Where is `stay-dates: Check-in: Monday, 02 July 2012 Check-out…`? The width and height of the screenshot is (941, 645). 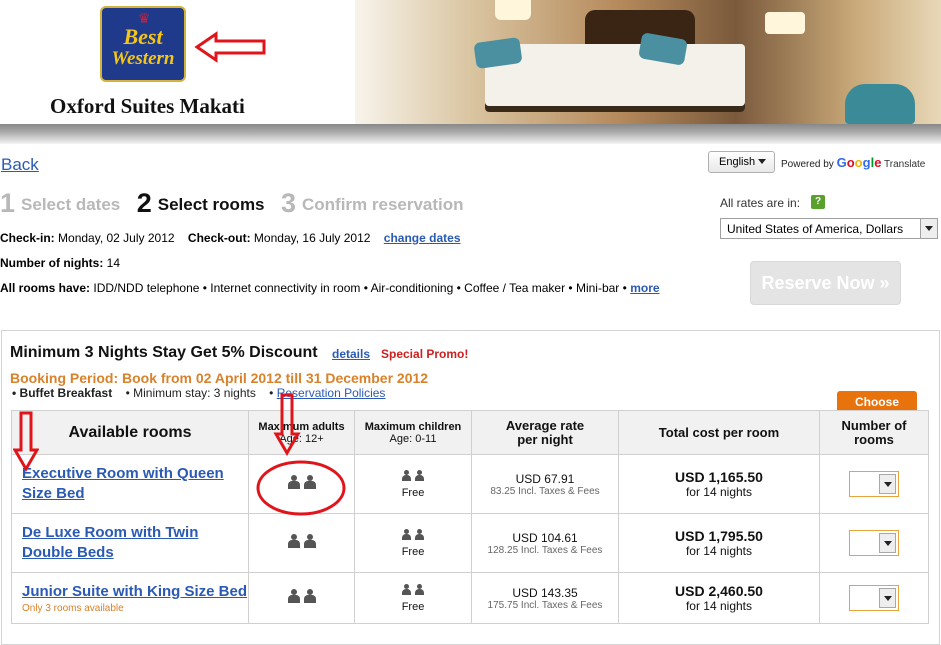
stay-dates: Check-in: Monday, 02 July 2012 Check-out… is located at coordinates (230, 238).